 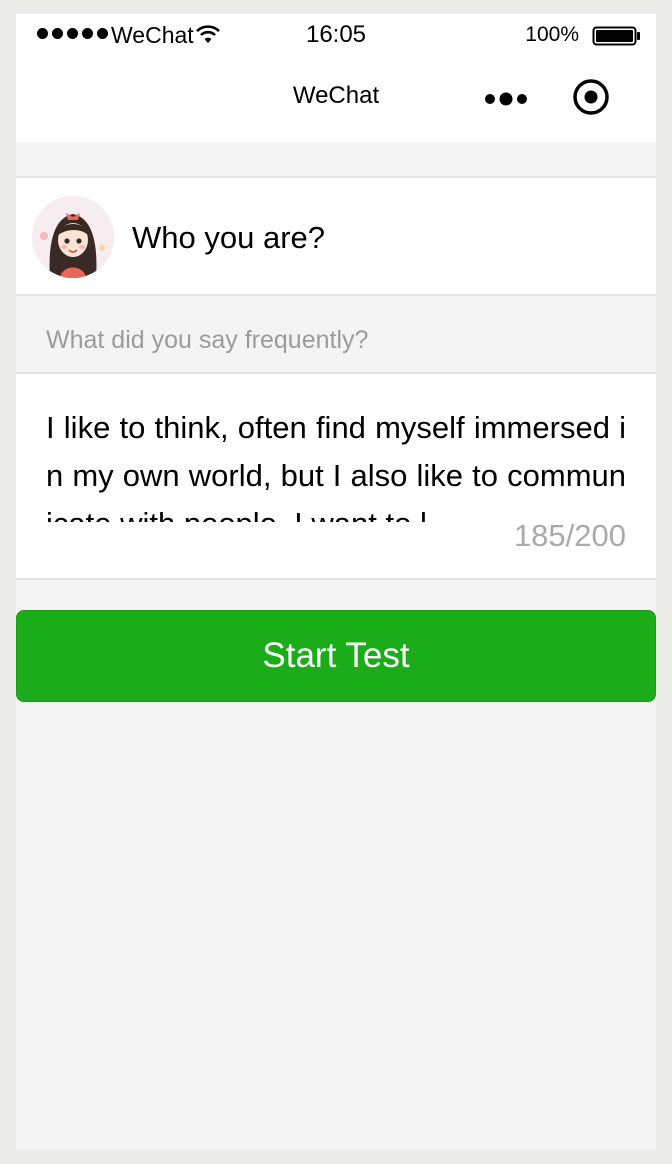 What do you see at coordinates (336, 34) in the screenshot?
I see `status-bar: WeChat 16:05 100%` at bounding box center [336, 34].